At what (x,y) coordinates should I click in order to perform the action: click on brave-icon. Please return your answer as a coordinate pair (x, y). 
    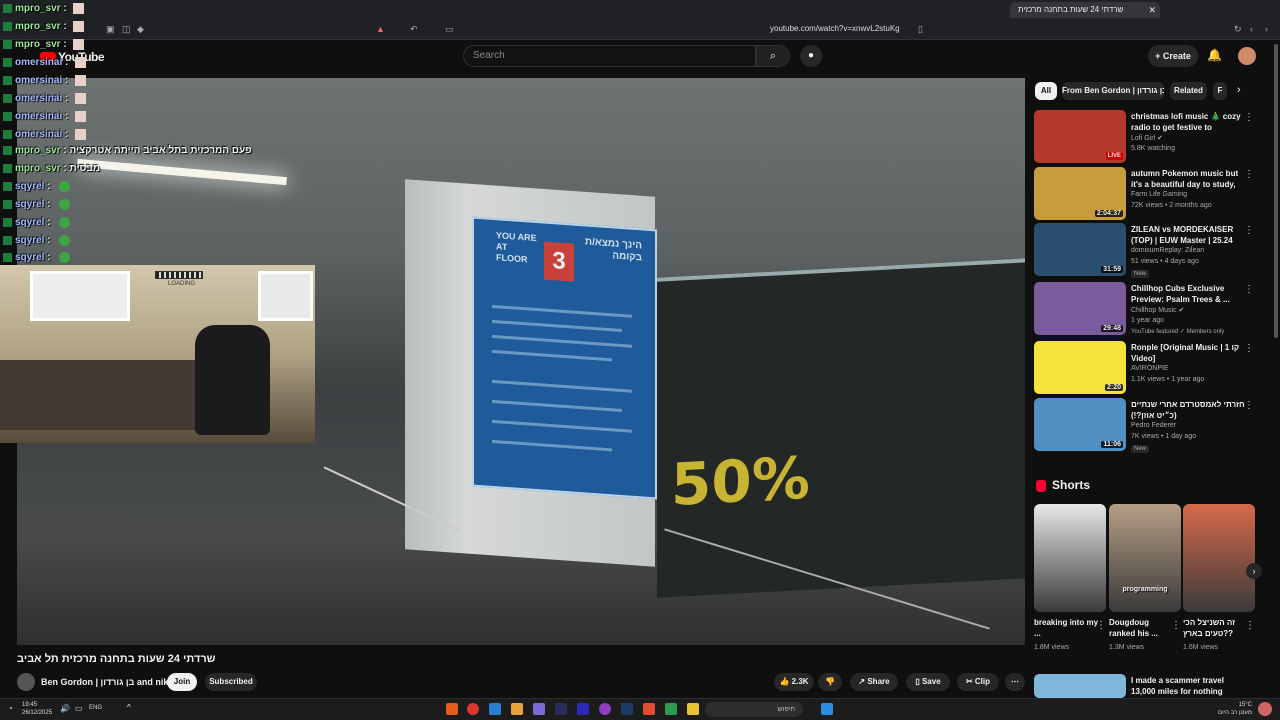
    Looking at the image, I should click on (649, 709).